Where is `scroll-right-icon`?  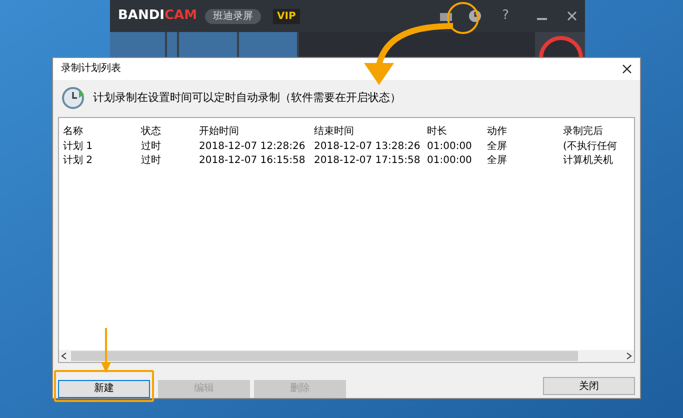 scroll-right-icon is located at coordinates (629, 356).